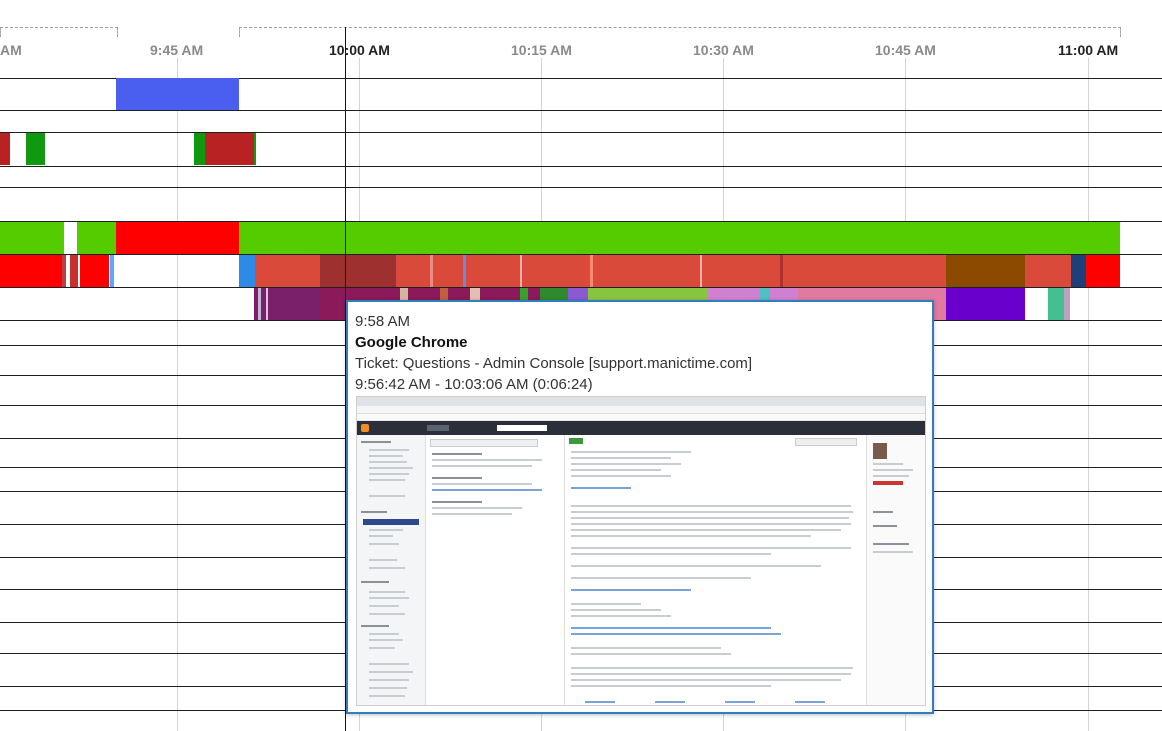 The width and height of the screenshot is (1162, 731). I want to click on tick-label: 10:30 AM, so click(723, 50).